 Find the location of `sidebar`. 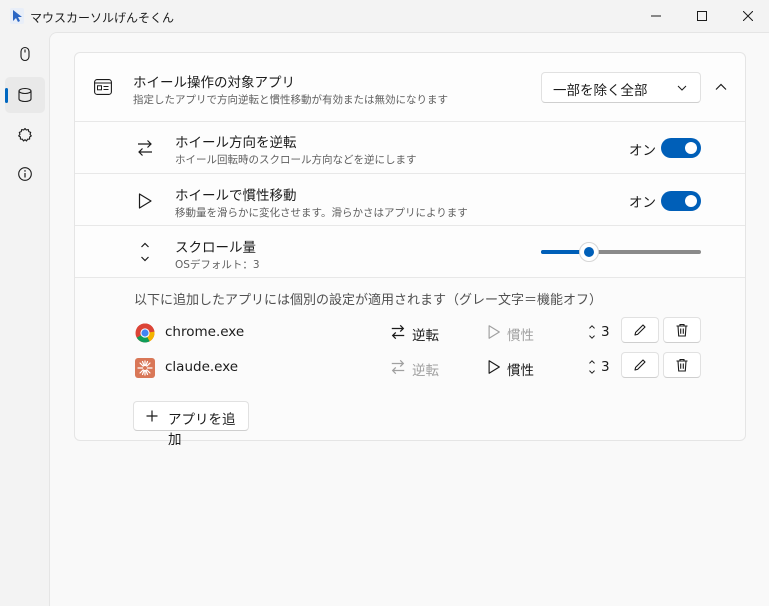

sidebar is located at coordinates (24, 319).